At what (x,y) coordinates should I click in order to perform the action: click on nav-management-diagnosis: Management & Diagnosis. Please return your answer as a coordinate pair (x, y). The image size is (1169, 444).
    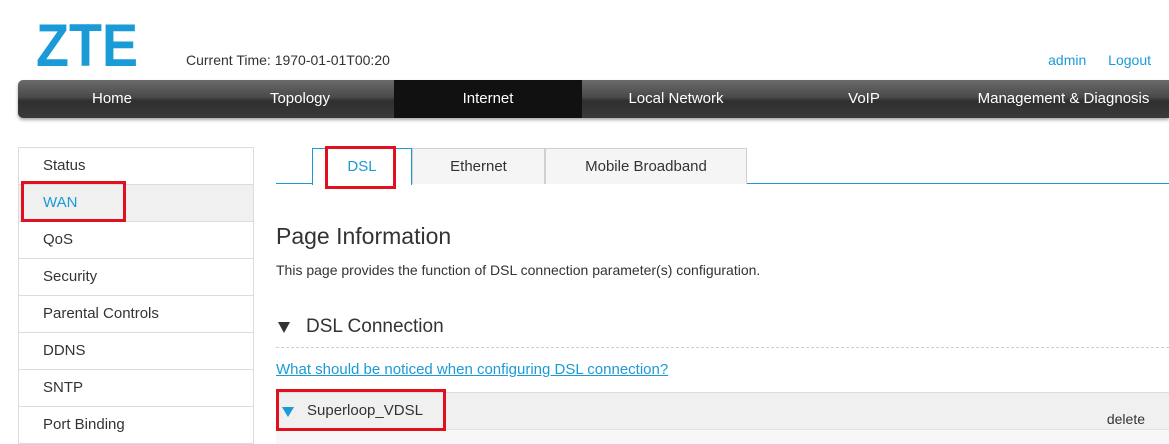
    Looking at the image, I should click on (1063, 99).